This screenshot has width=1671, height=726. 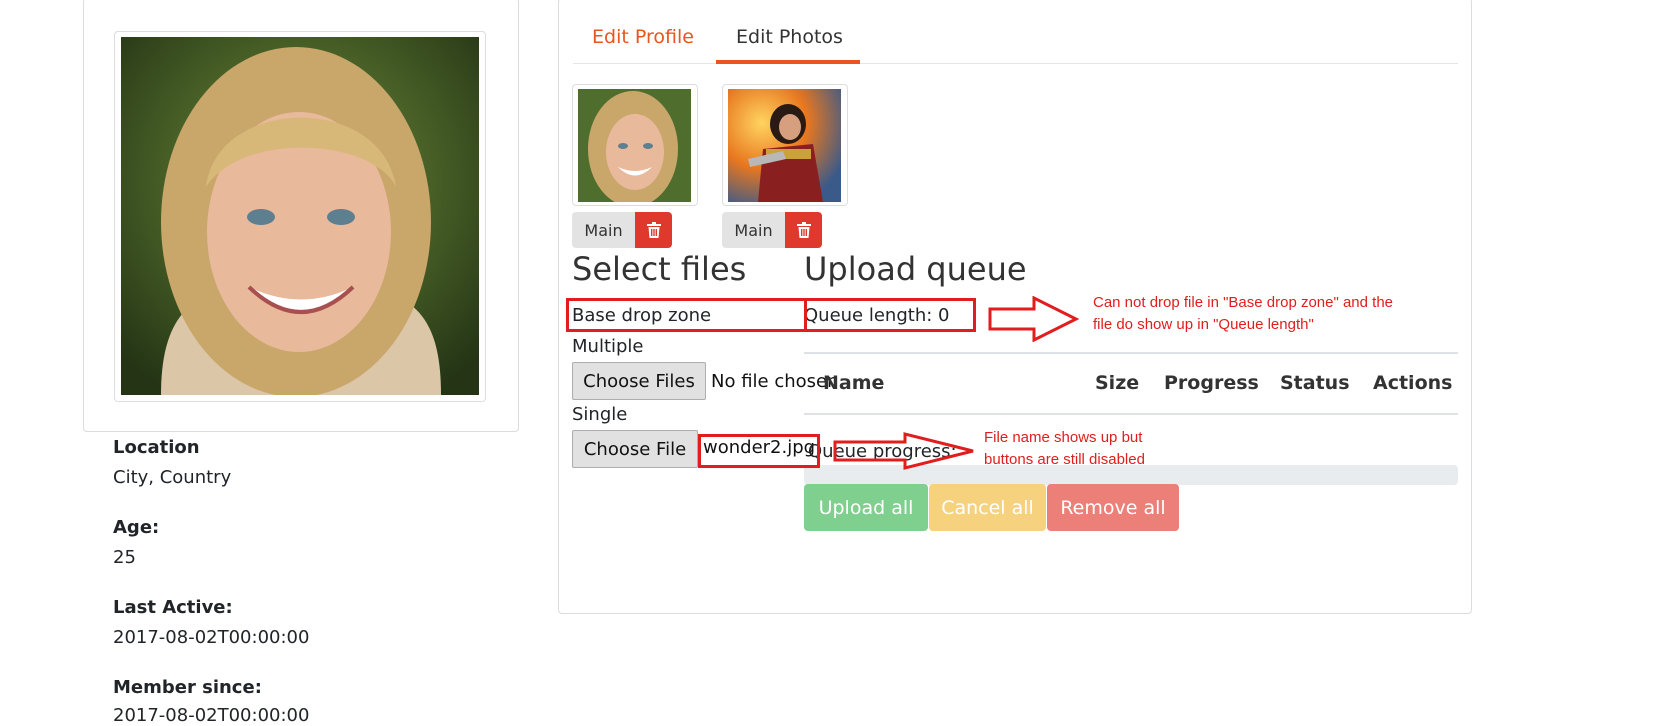 What do you see at coordinates (173, 607) in the screenshot?
I see `last-active-label: Last Active:` at bounding box center [173, 607].